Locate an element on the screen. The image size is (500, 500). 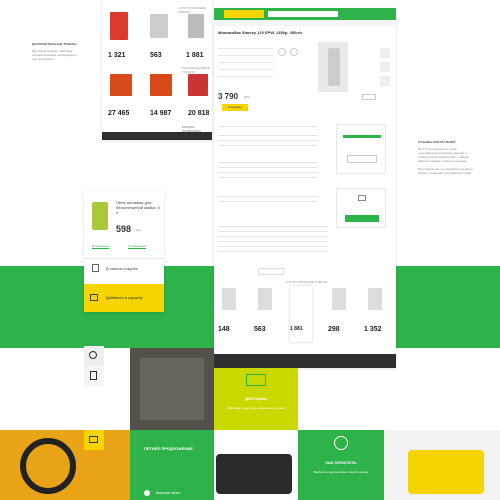
product-price: 14 987 is located at coordinates (161, 113).